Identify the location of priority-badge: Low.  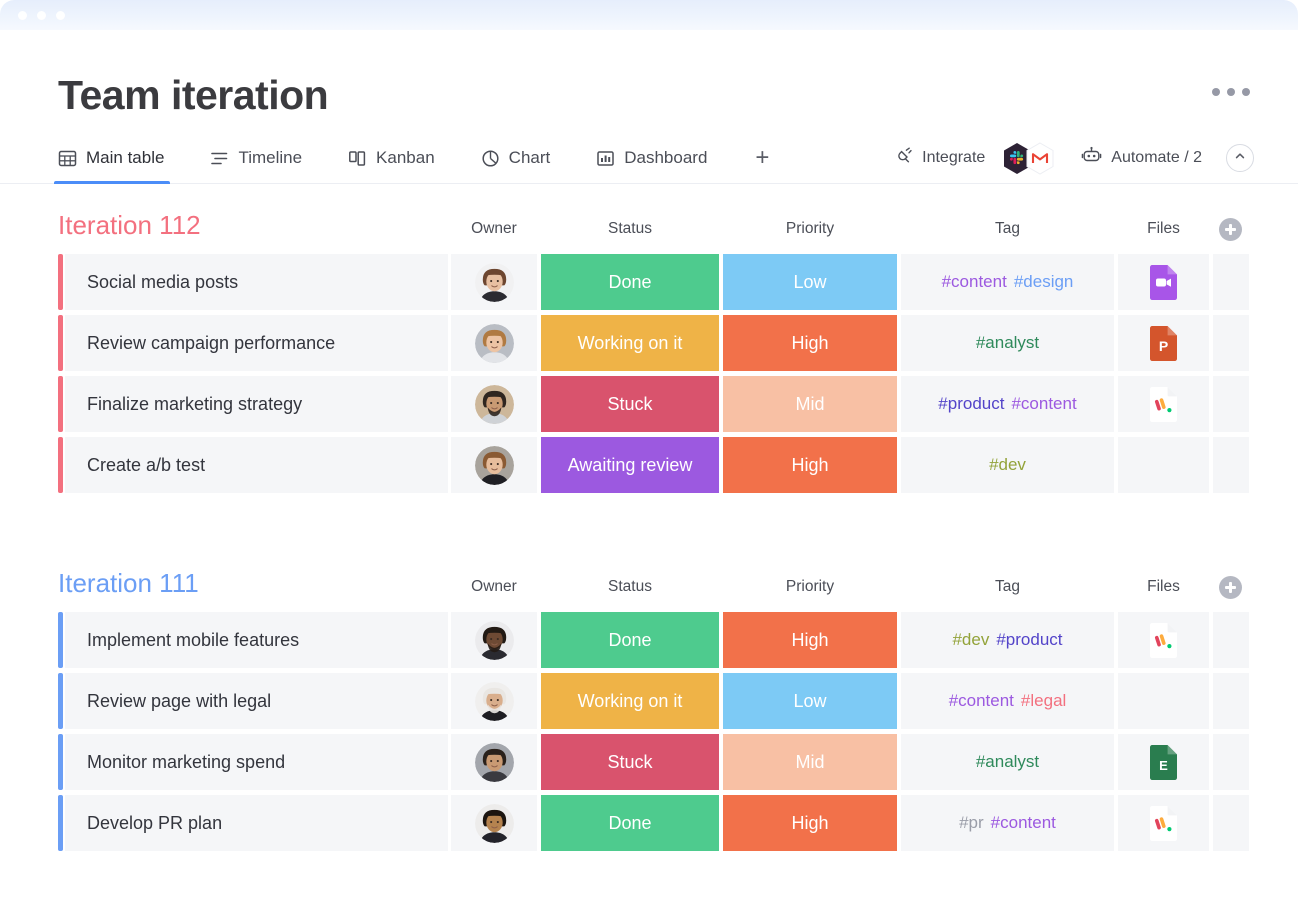
(810, 282).